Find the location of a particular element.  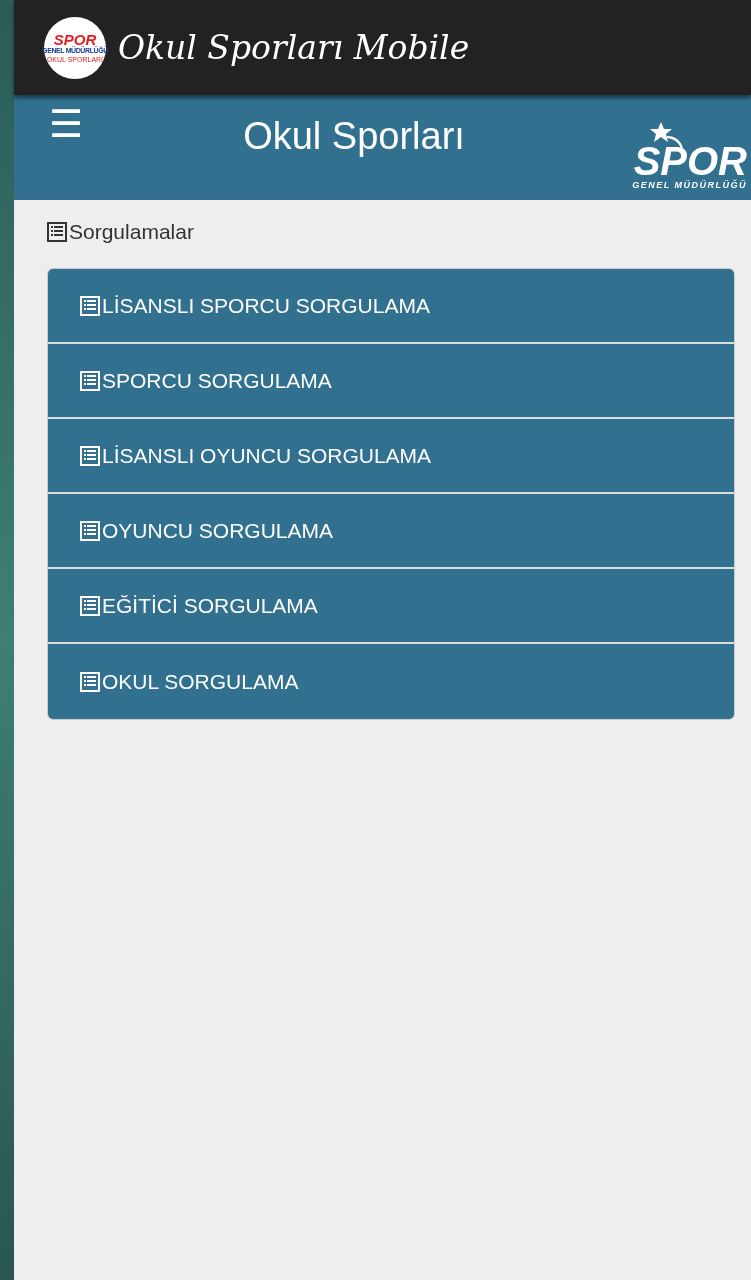

menu-item: LİSANSLI OYUNCU SORGULAMA is located at coordinates (391, 456).